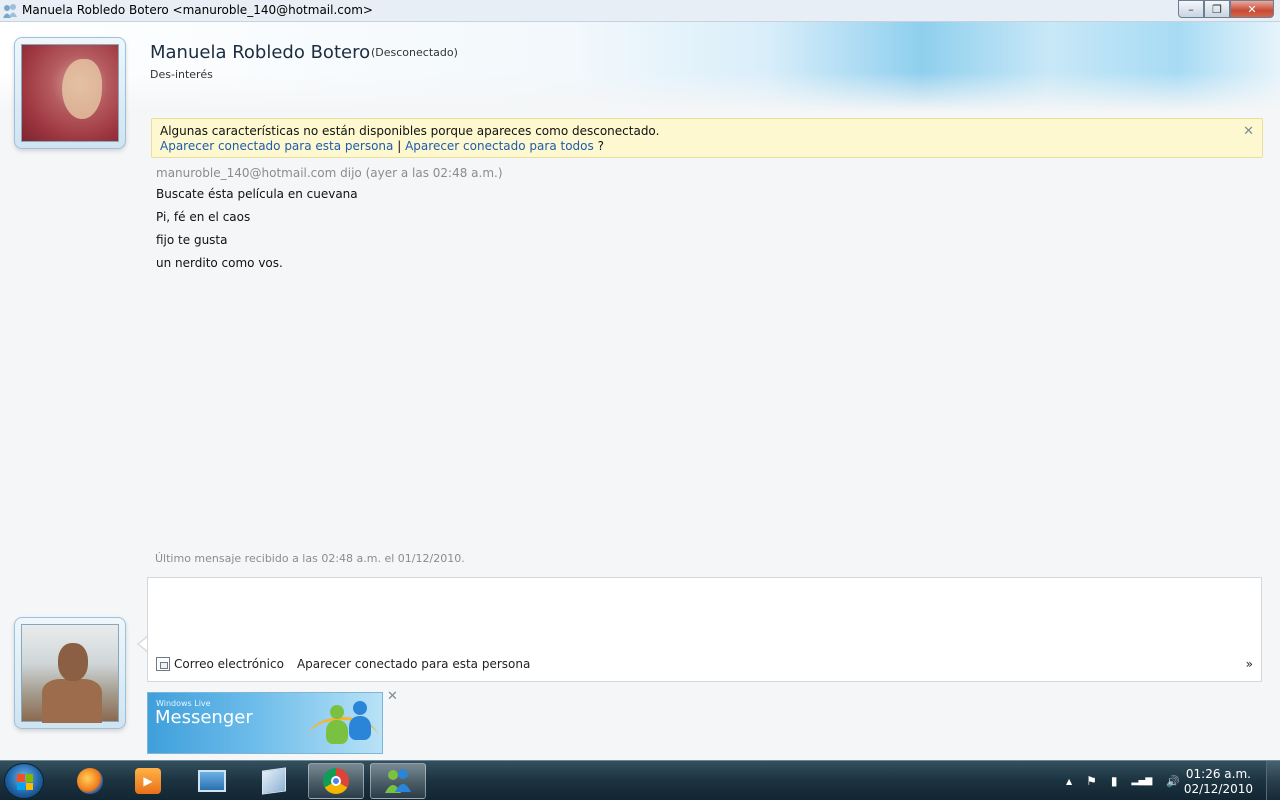  Describe the element at coordinates (181, 74) in the screenshot. I see `contact-personal-message: Des-interés` at that location.